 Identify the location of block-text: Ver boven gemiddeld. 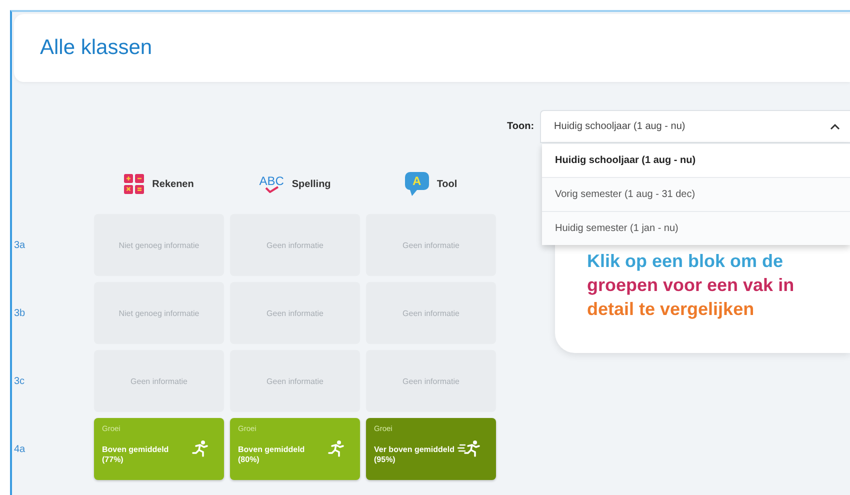
(414, 450).